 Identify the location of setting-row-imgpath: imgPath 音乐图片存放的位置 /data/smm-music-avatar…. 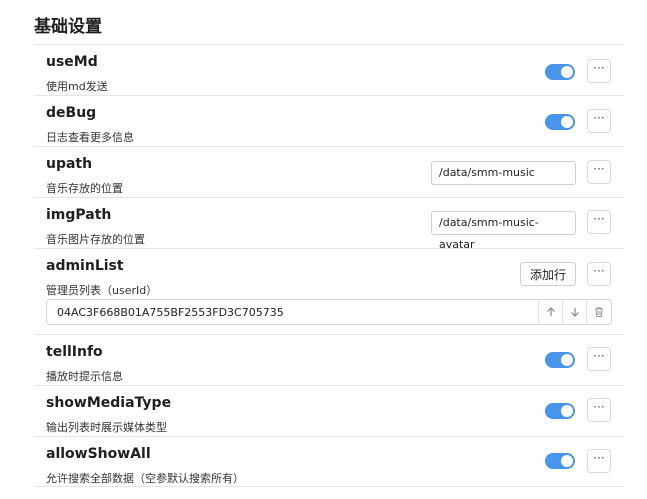
(329, 224).